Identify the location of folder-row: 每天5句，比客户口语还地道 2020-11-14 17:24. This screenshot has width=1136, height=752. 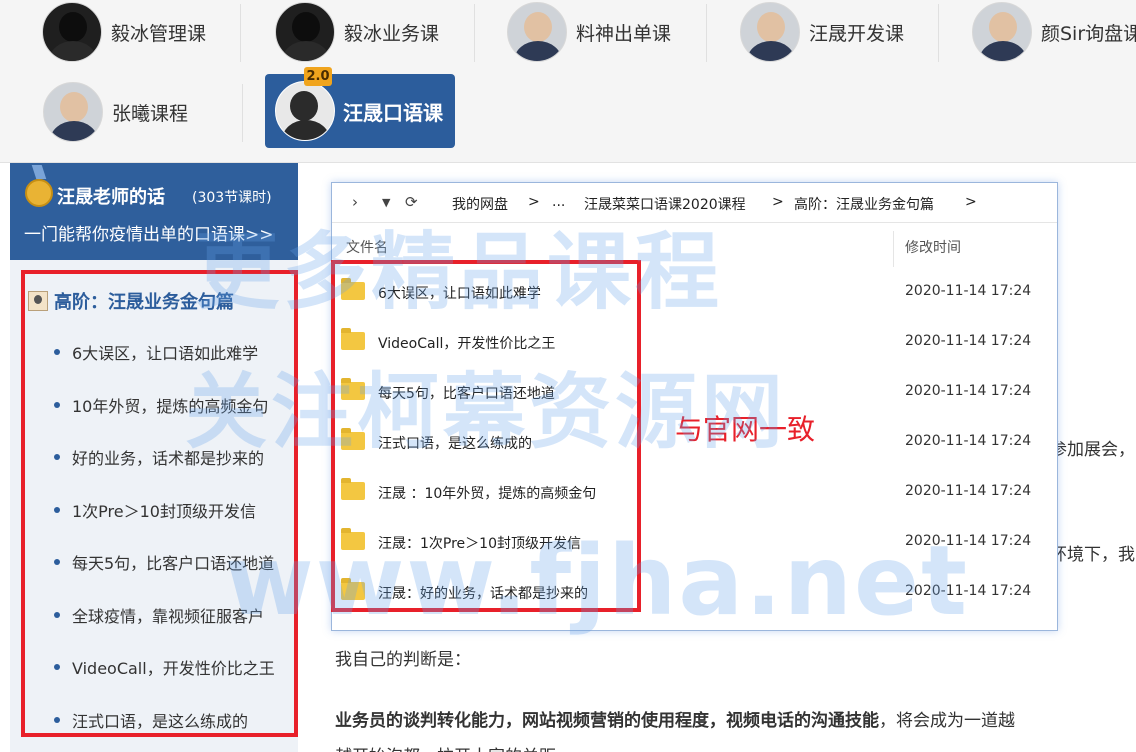
(694, 392).